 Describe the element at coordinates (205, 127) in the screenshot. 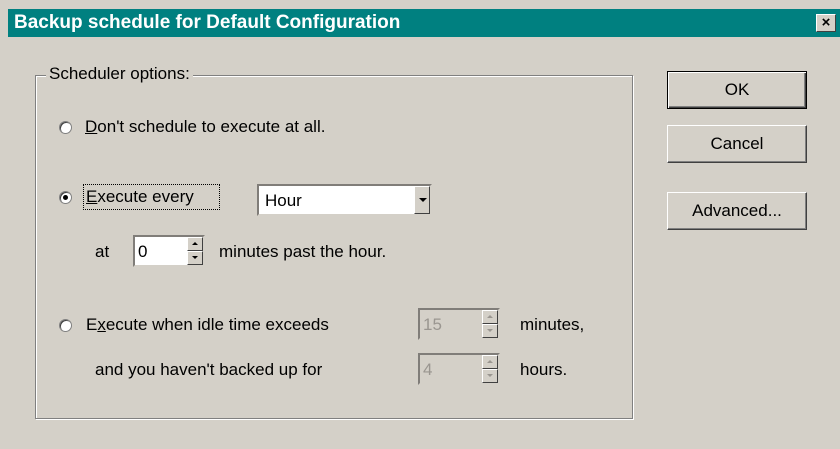

I see `dont-schedule-label: Don't schedule to execute at all.` at that location.